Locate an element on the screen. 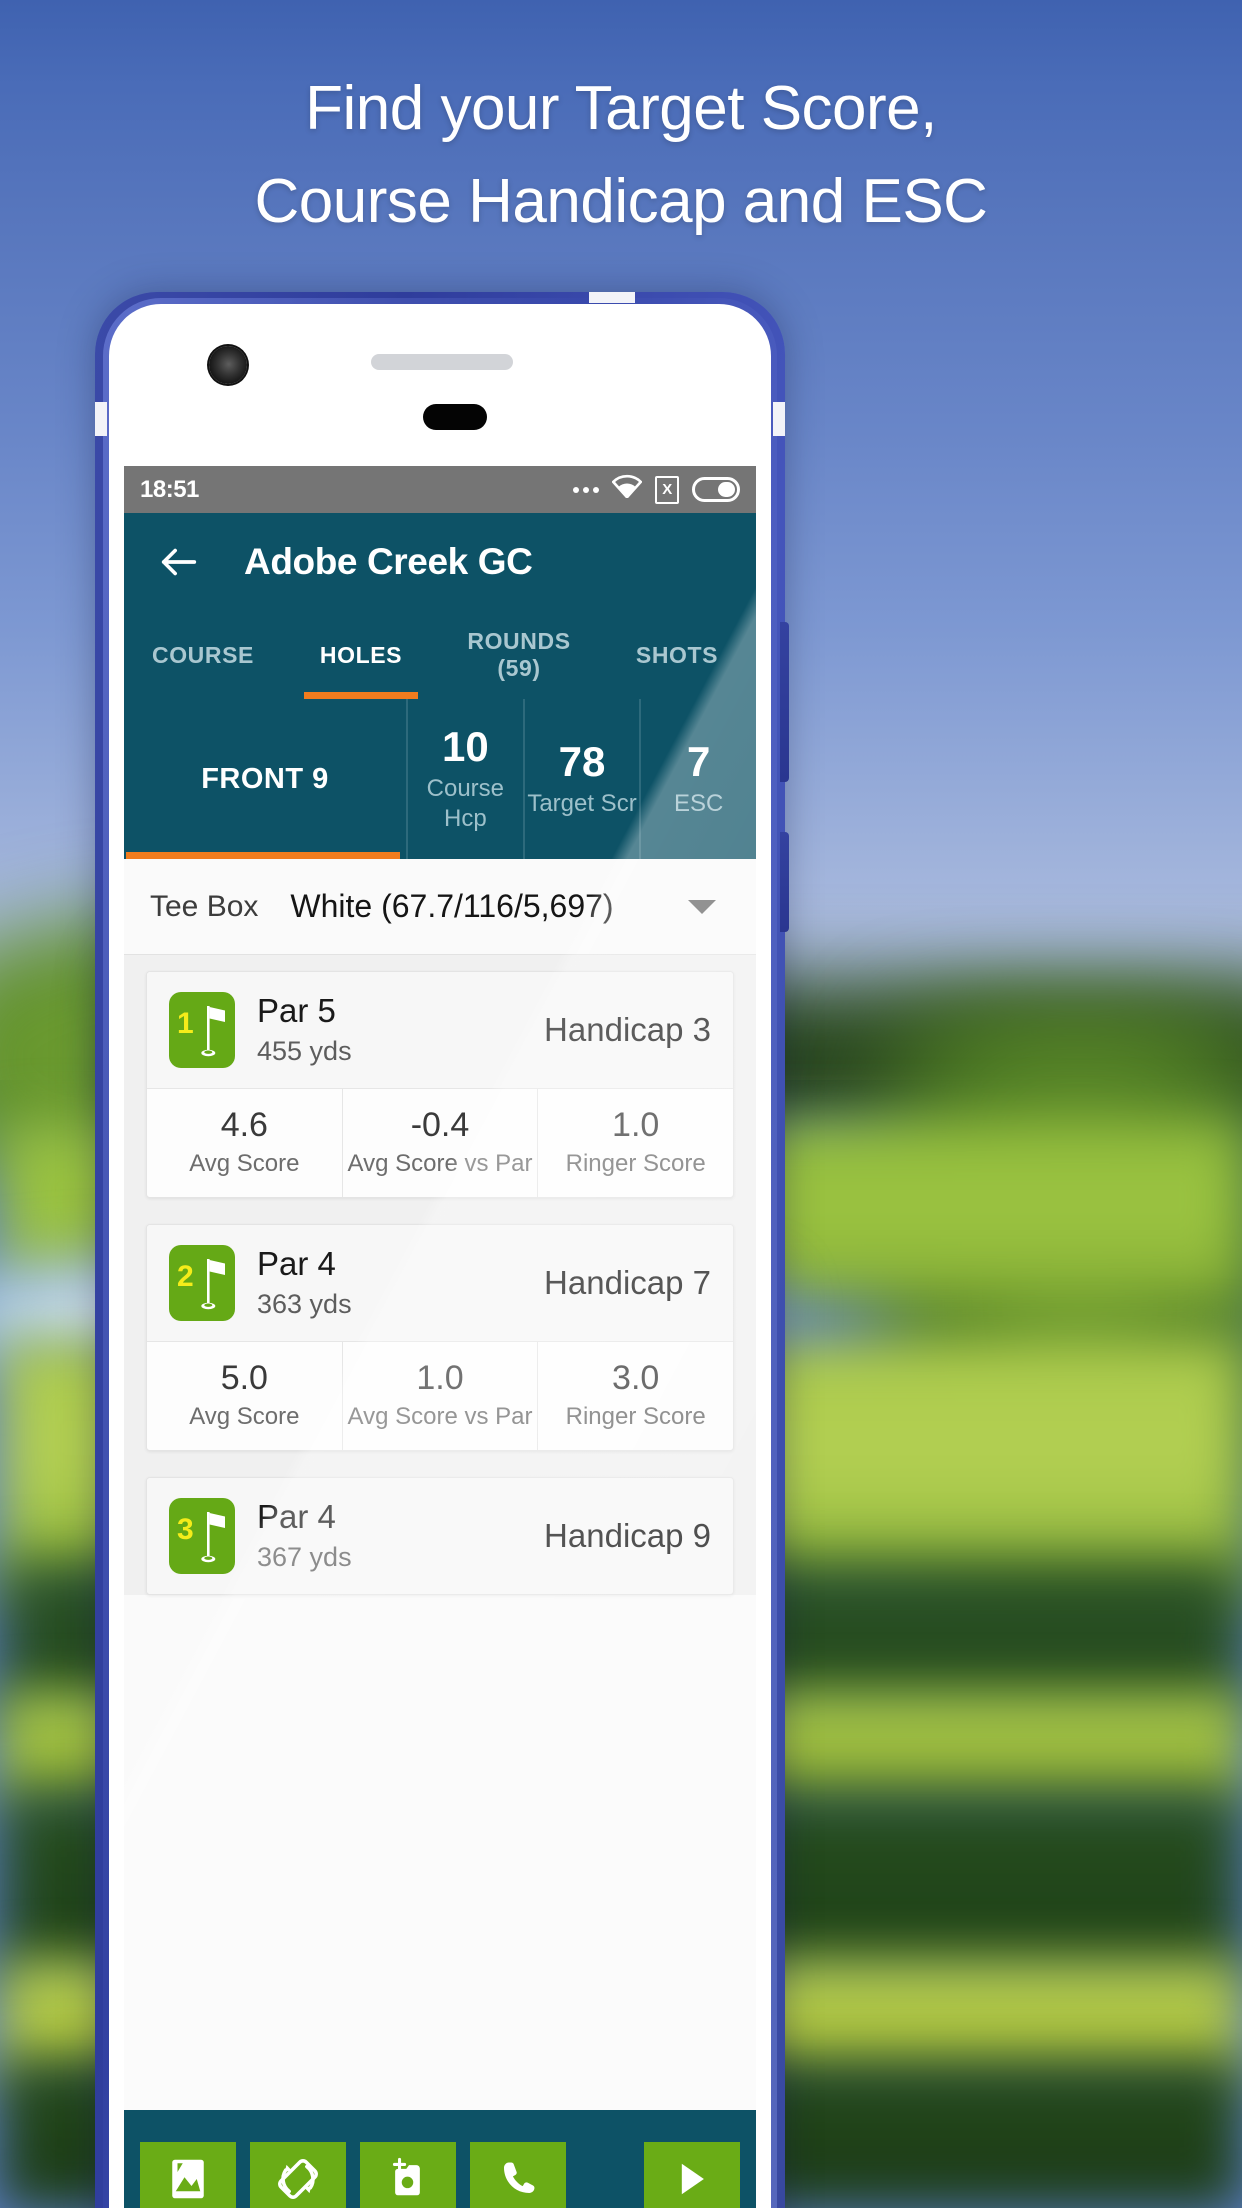 The width and height of the screenshot is (1242, 2208). hole-card: 3 Par 4 367 yds Handicap 9 is located at coordinates (440, 1536).